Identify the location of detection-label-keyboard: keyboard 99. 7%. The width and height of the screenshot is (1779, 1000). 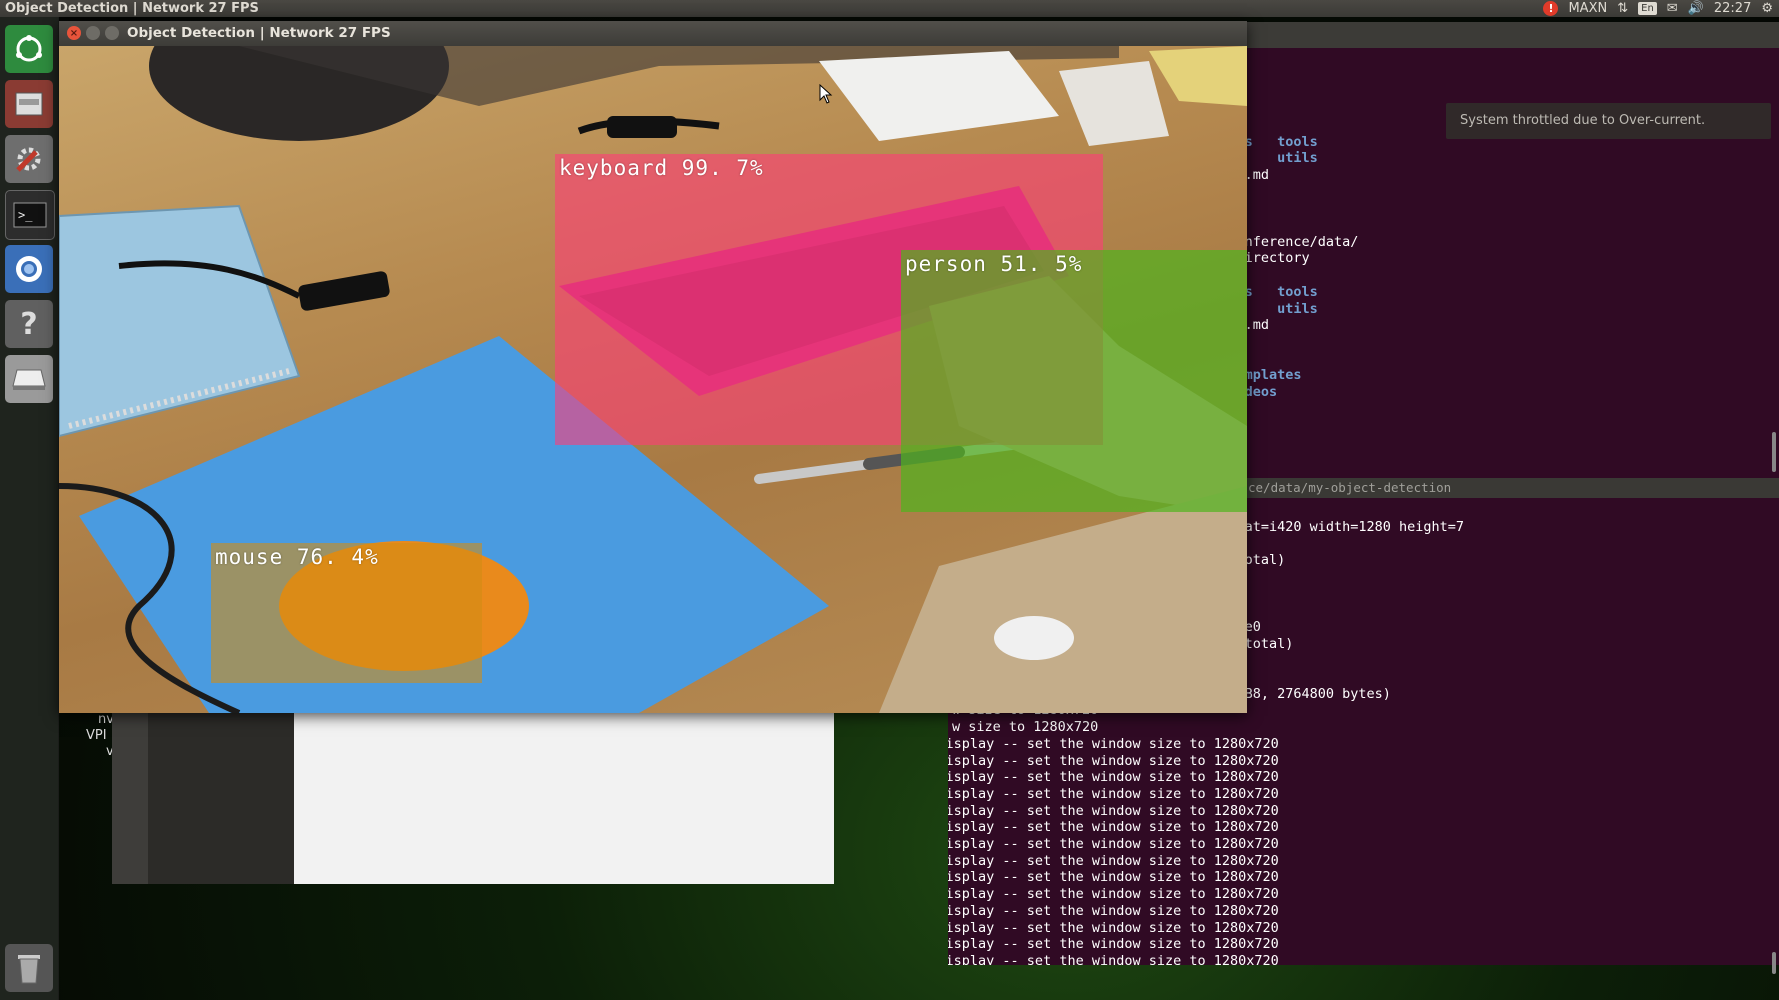
(661, 168).